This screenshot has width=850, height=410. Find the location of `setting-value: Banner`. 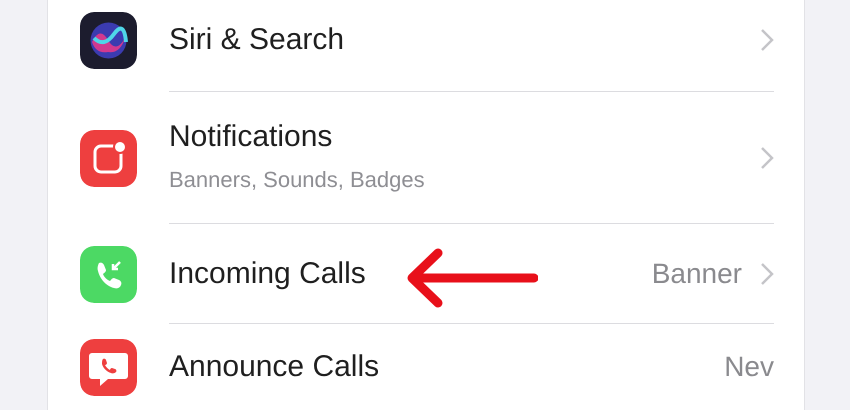

setting-value: Banner is located at coordinates (697, 273).